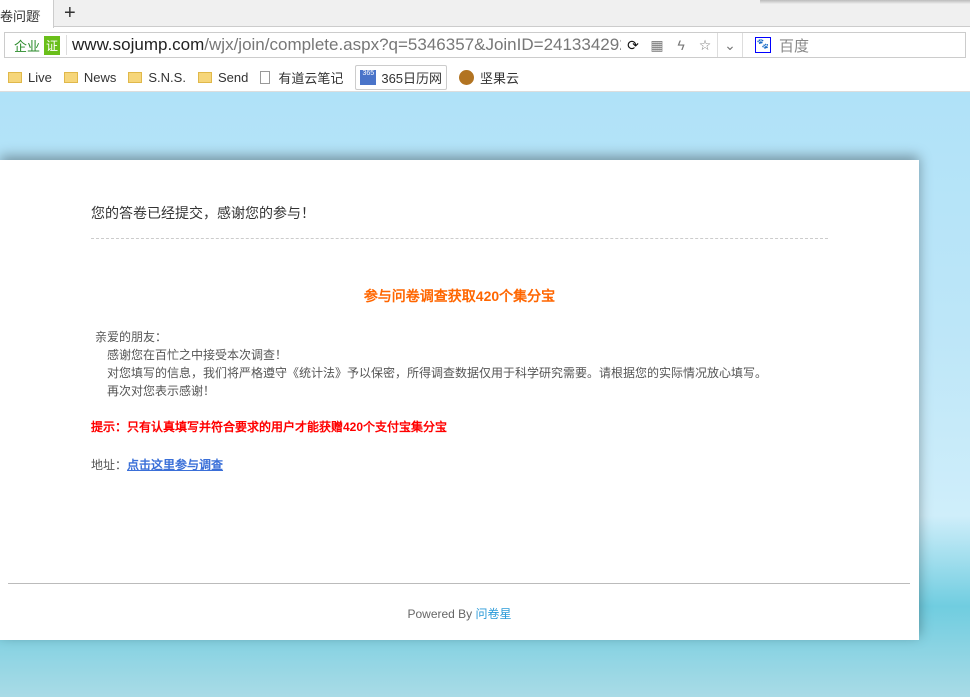  What do you see at coordinates (705, 45) in the screenshot?
I see `star-icon: ☆` at bounding box center [705, 45].